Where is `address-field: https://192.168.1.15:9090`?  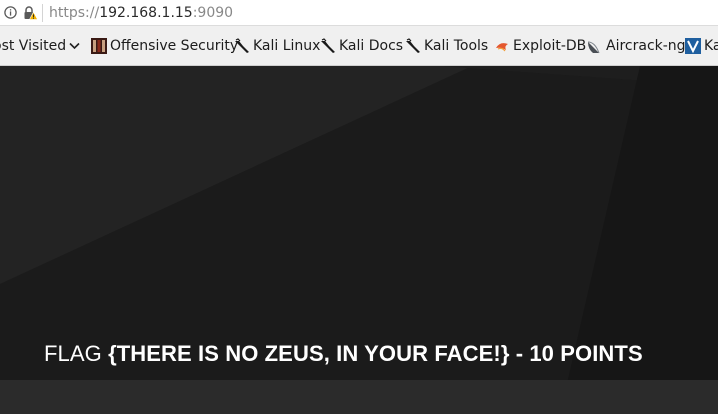 address-field: https://192.168.1.15:9090 is located at coordinates (141, 13).